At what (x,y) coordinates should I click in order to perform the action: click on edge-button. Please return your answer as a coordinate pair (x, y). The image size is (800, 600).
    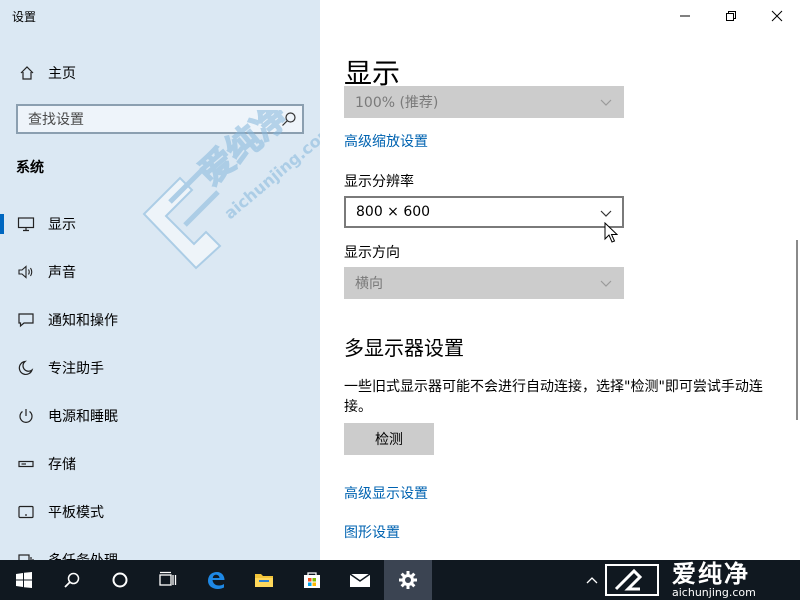
    Looking at the image, I should click on (216, 580).